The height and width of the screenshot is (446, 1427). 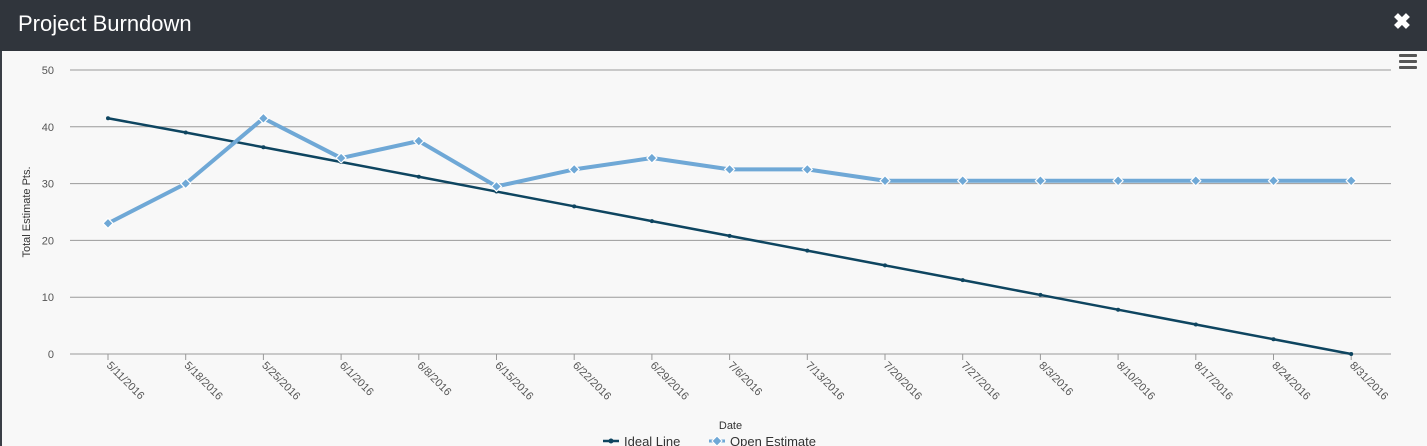 I want to click on legend-label: Open Estimate, so click(x=773, y=440).